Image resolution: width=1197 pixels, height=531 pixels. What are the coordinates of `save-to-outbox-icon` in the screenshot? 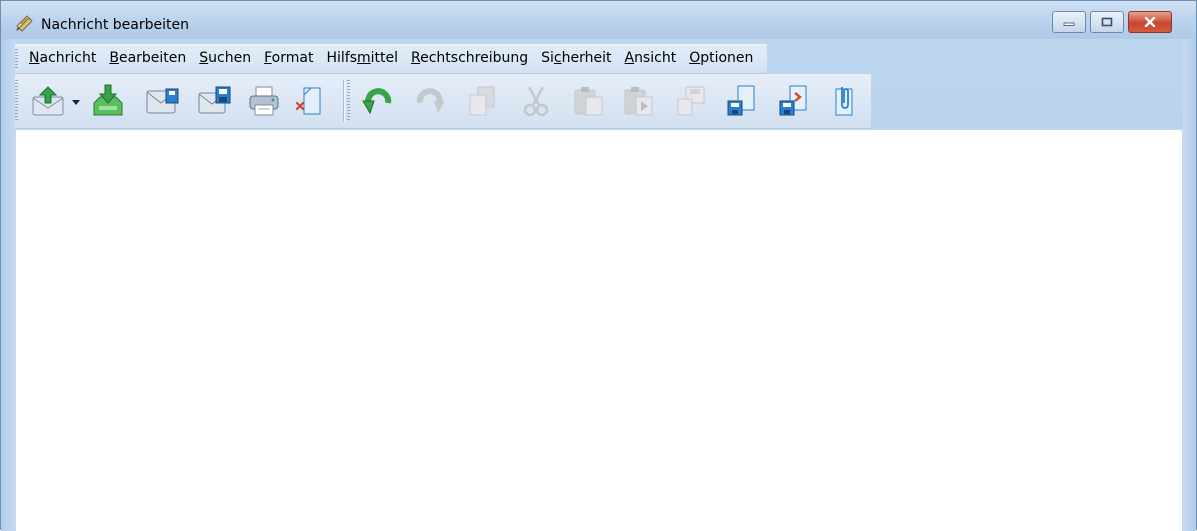 It's located at (108, 100).